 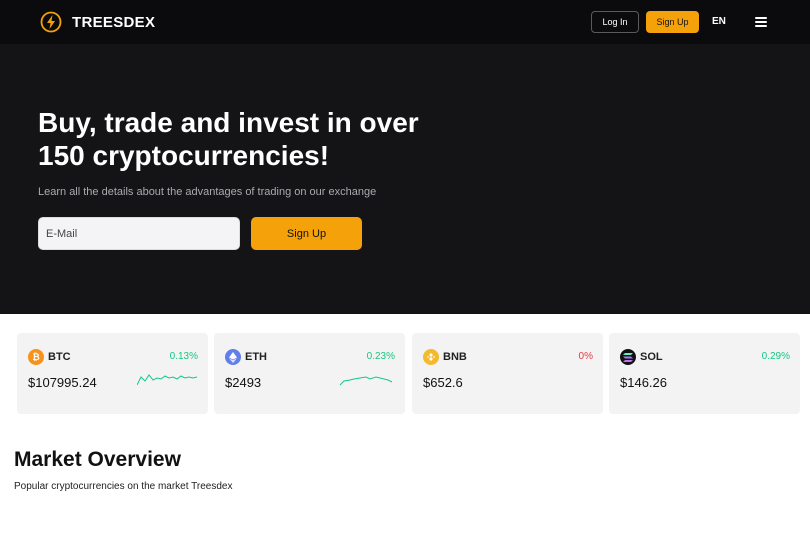 I want to click on signup-button: Sign Up, so click(x=672, y=22).